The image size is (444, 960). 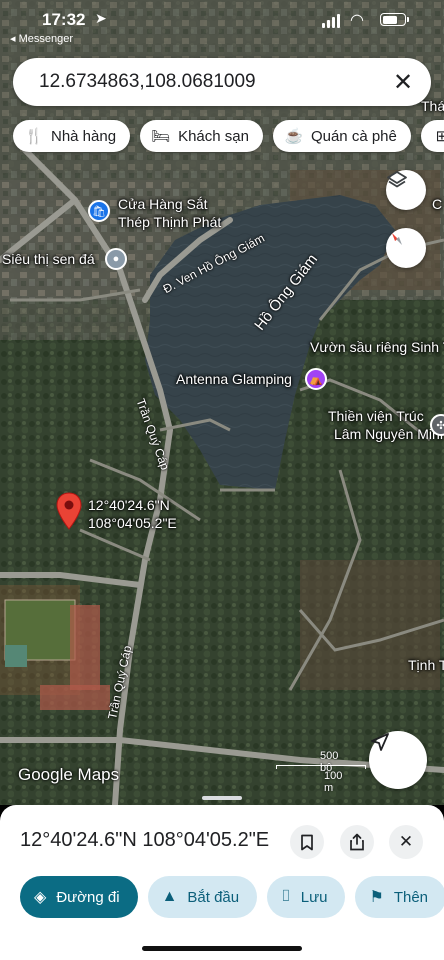 What do you see at coordinates (397, 239) in the screenshot?
I see `compass-icon` at bounding box center [397, 239].